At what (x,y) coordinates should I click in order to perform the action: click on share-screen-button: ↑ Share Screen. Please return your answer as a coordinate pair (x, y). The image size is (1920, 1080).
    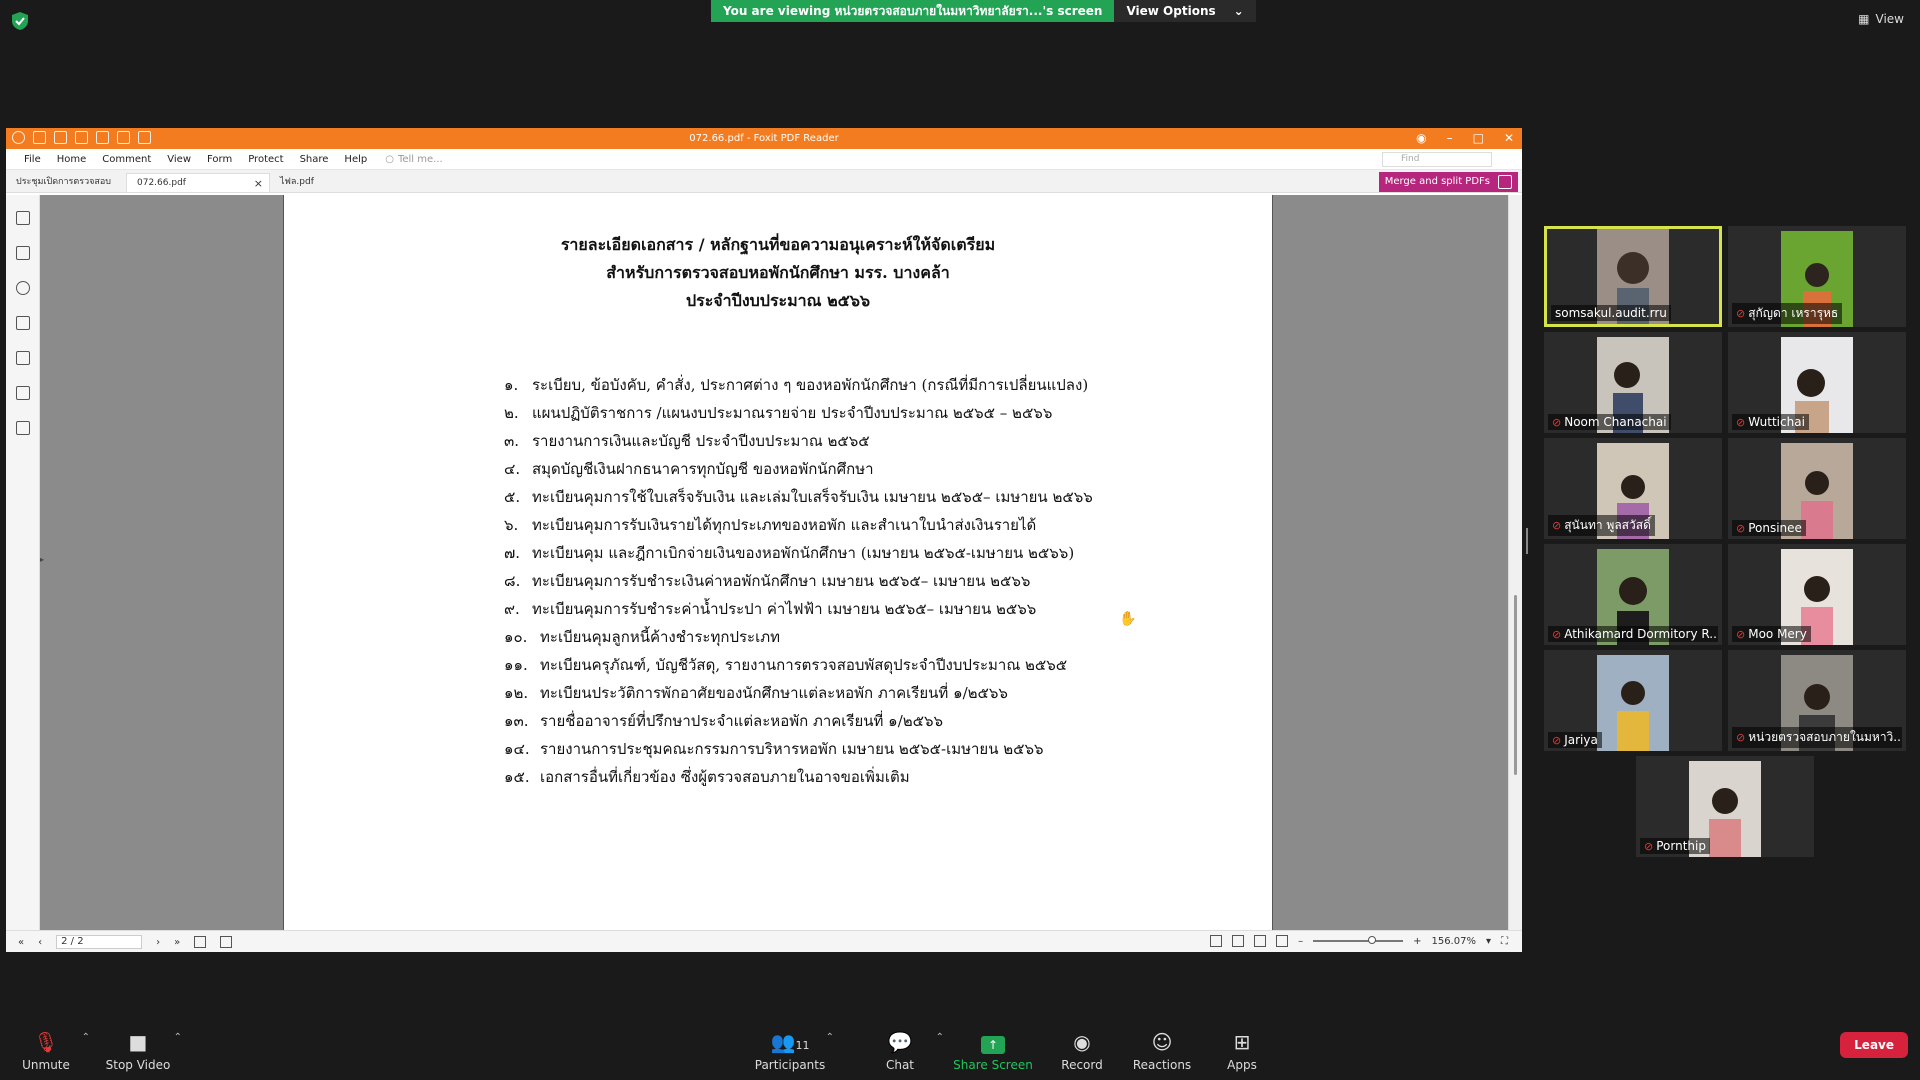
    Looking at the image, I should click on (993, 1051).